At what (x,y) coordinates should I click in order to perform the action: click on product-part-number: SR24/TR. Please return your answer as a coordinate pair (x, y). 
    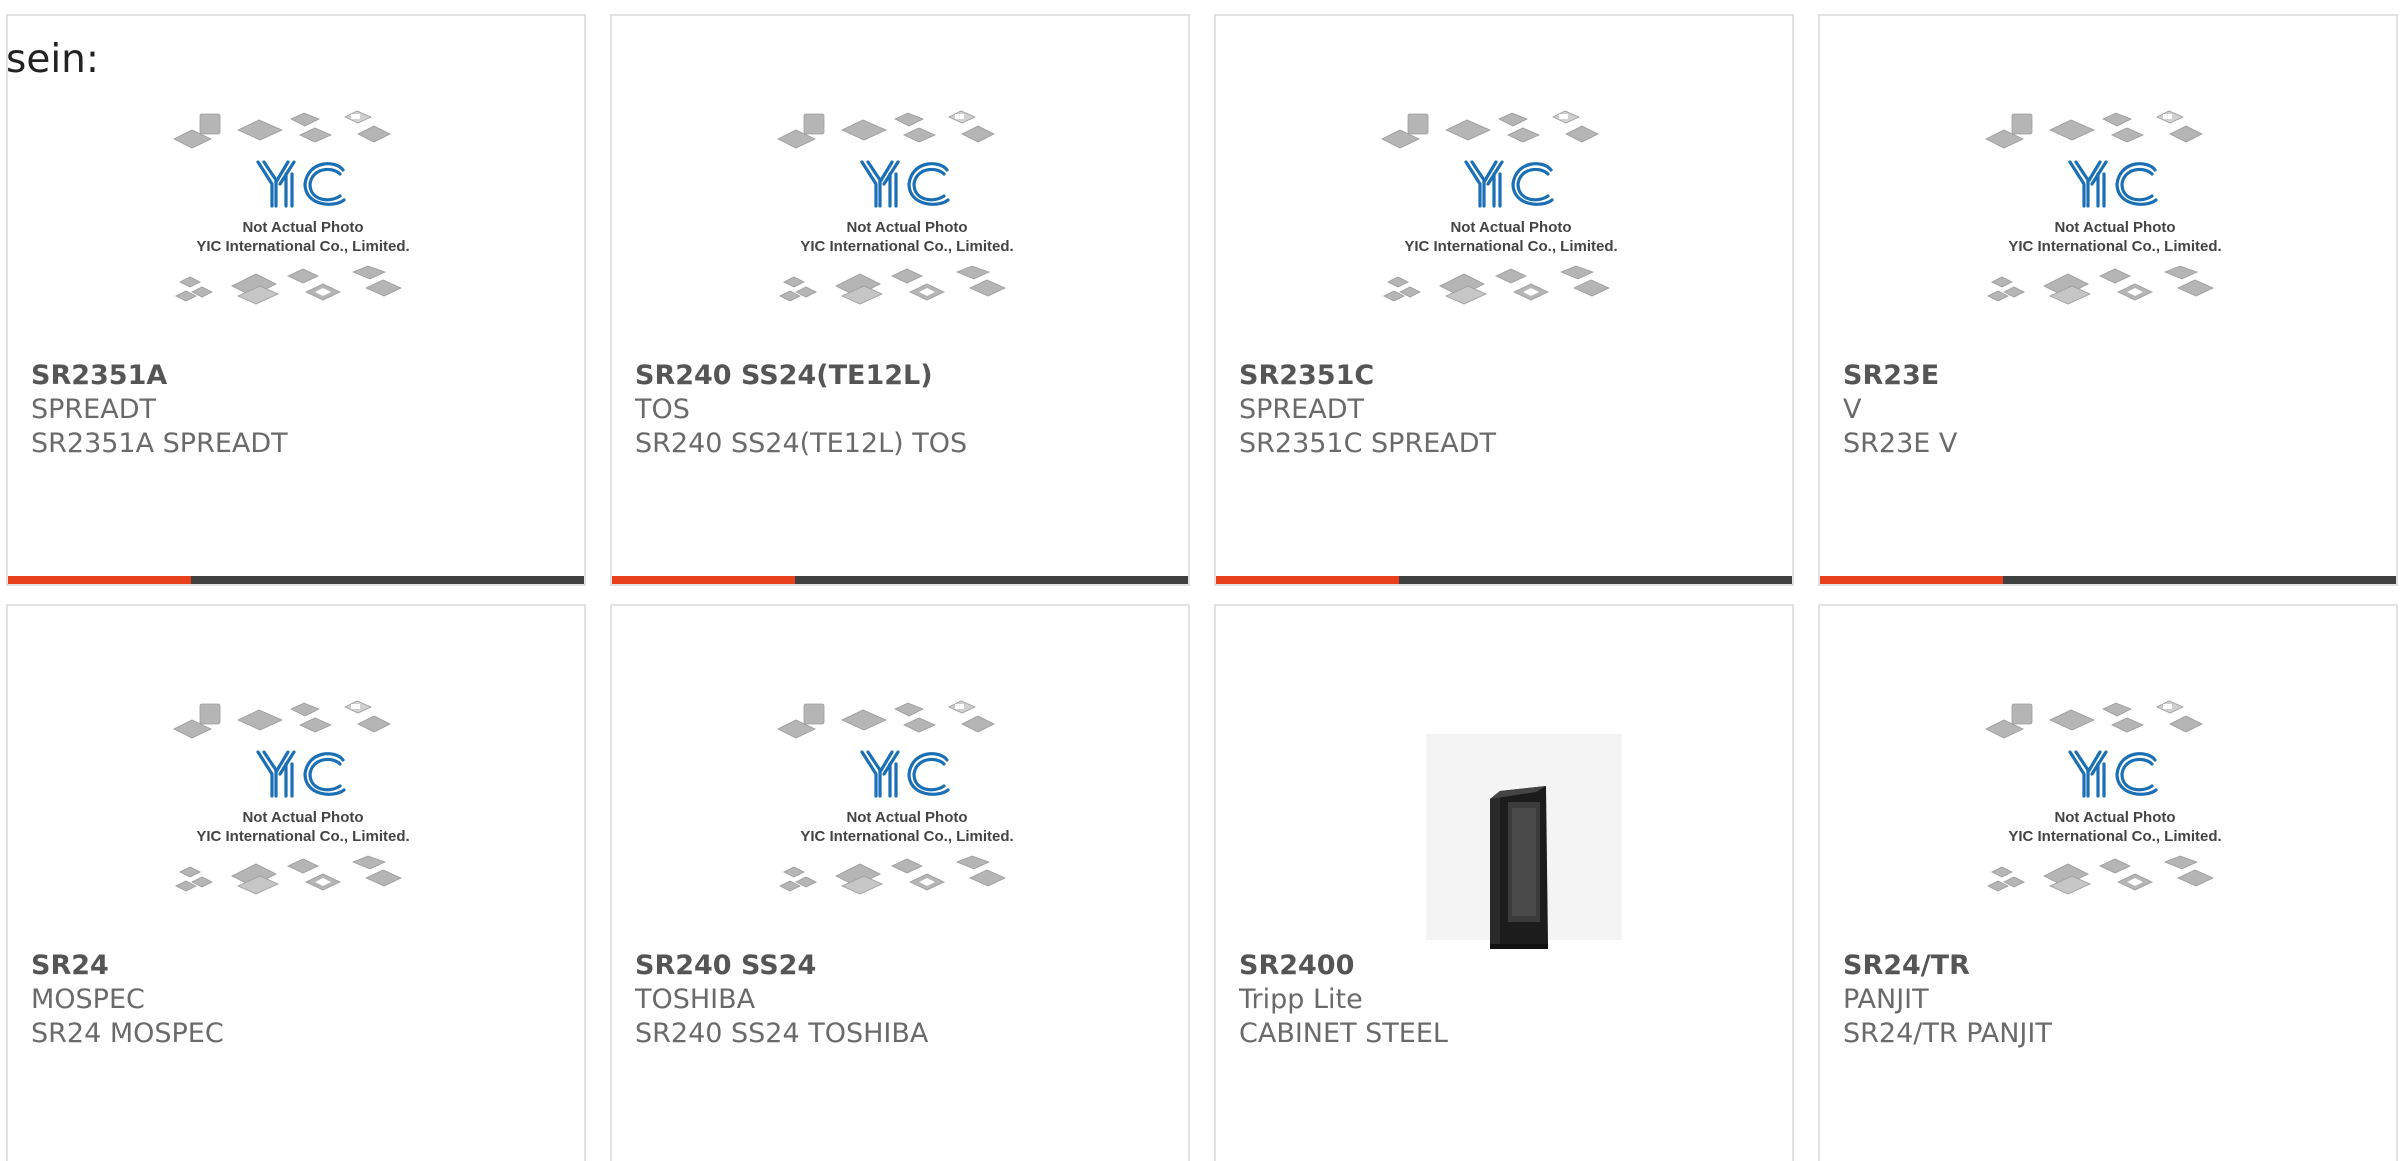
    Looking at the image, I should click on (1906, 966).